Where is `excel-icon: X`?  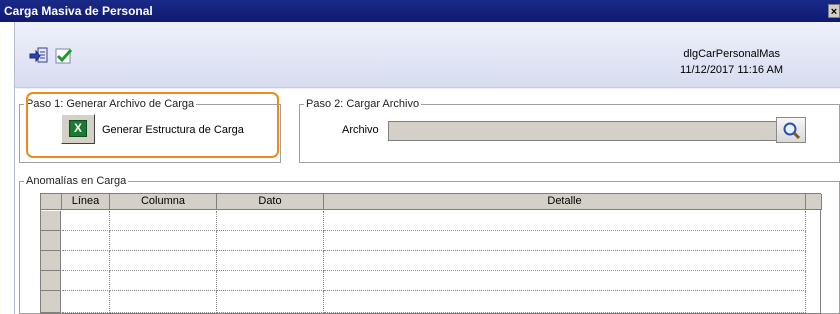
excel-icon: X is located at coordinates (78, 128).